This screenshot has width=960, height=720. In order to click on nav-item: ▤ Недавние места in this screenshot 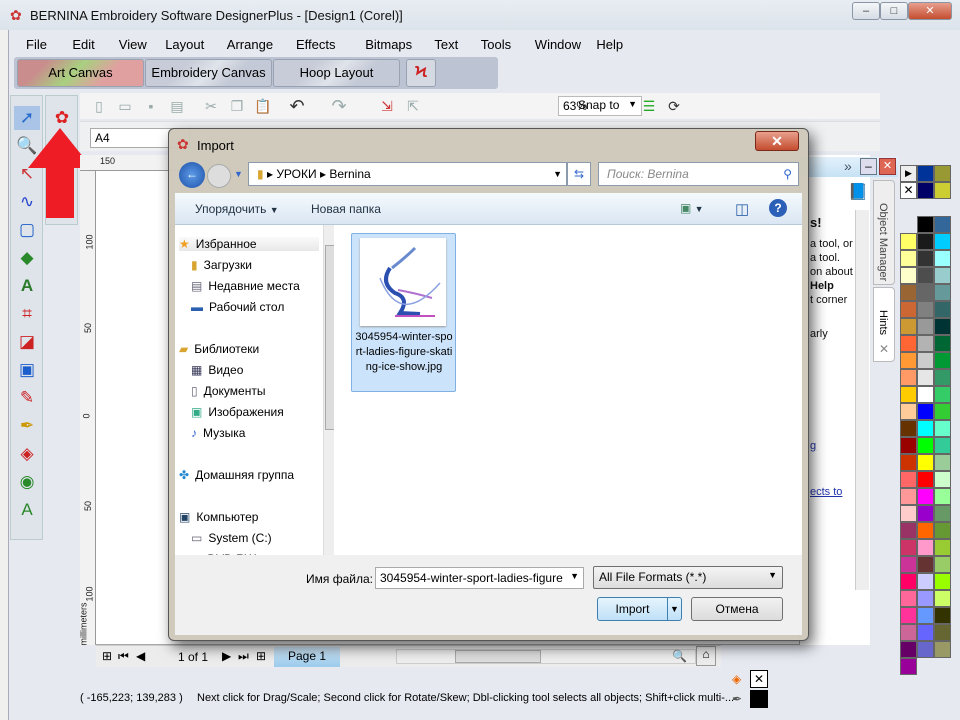, I will do `click(261, 286)`.